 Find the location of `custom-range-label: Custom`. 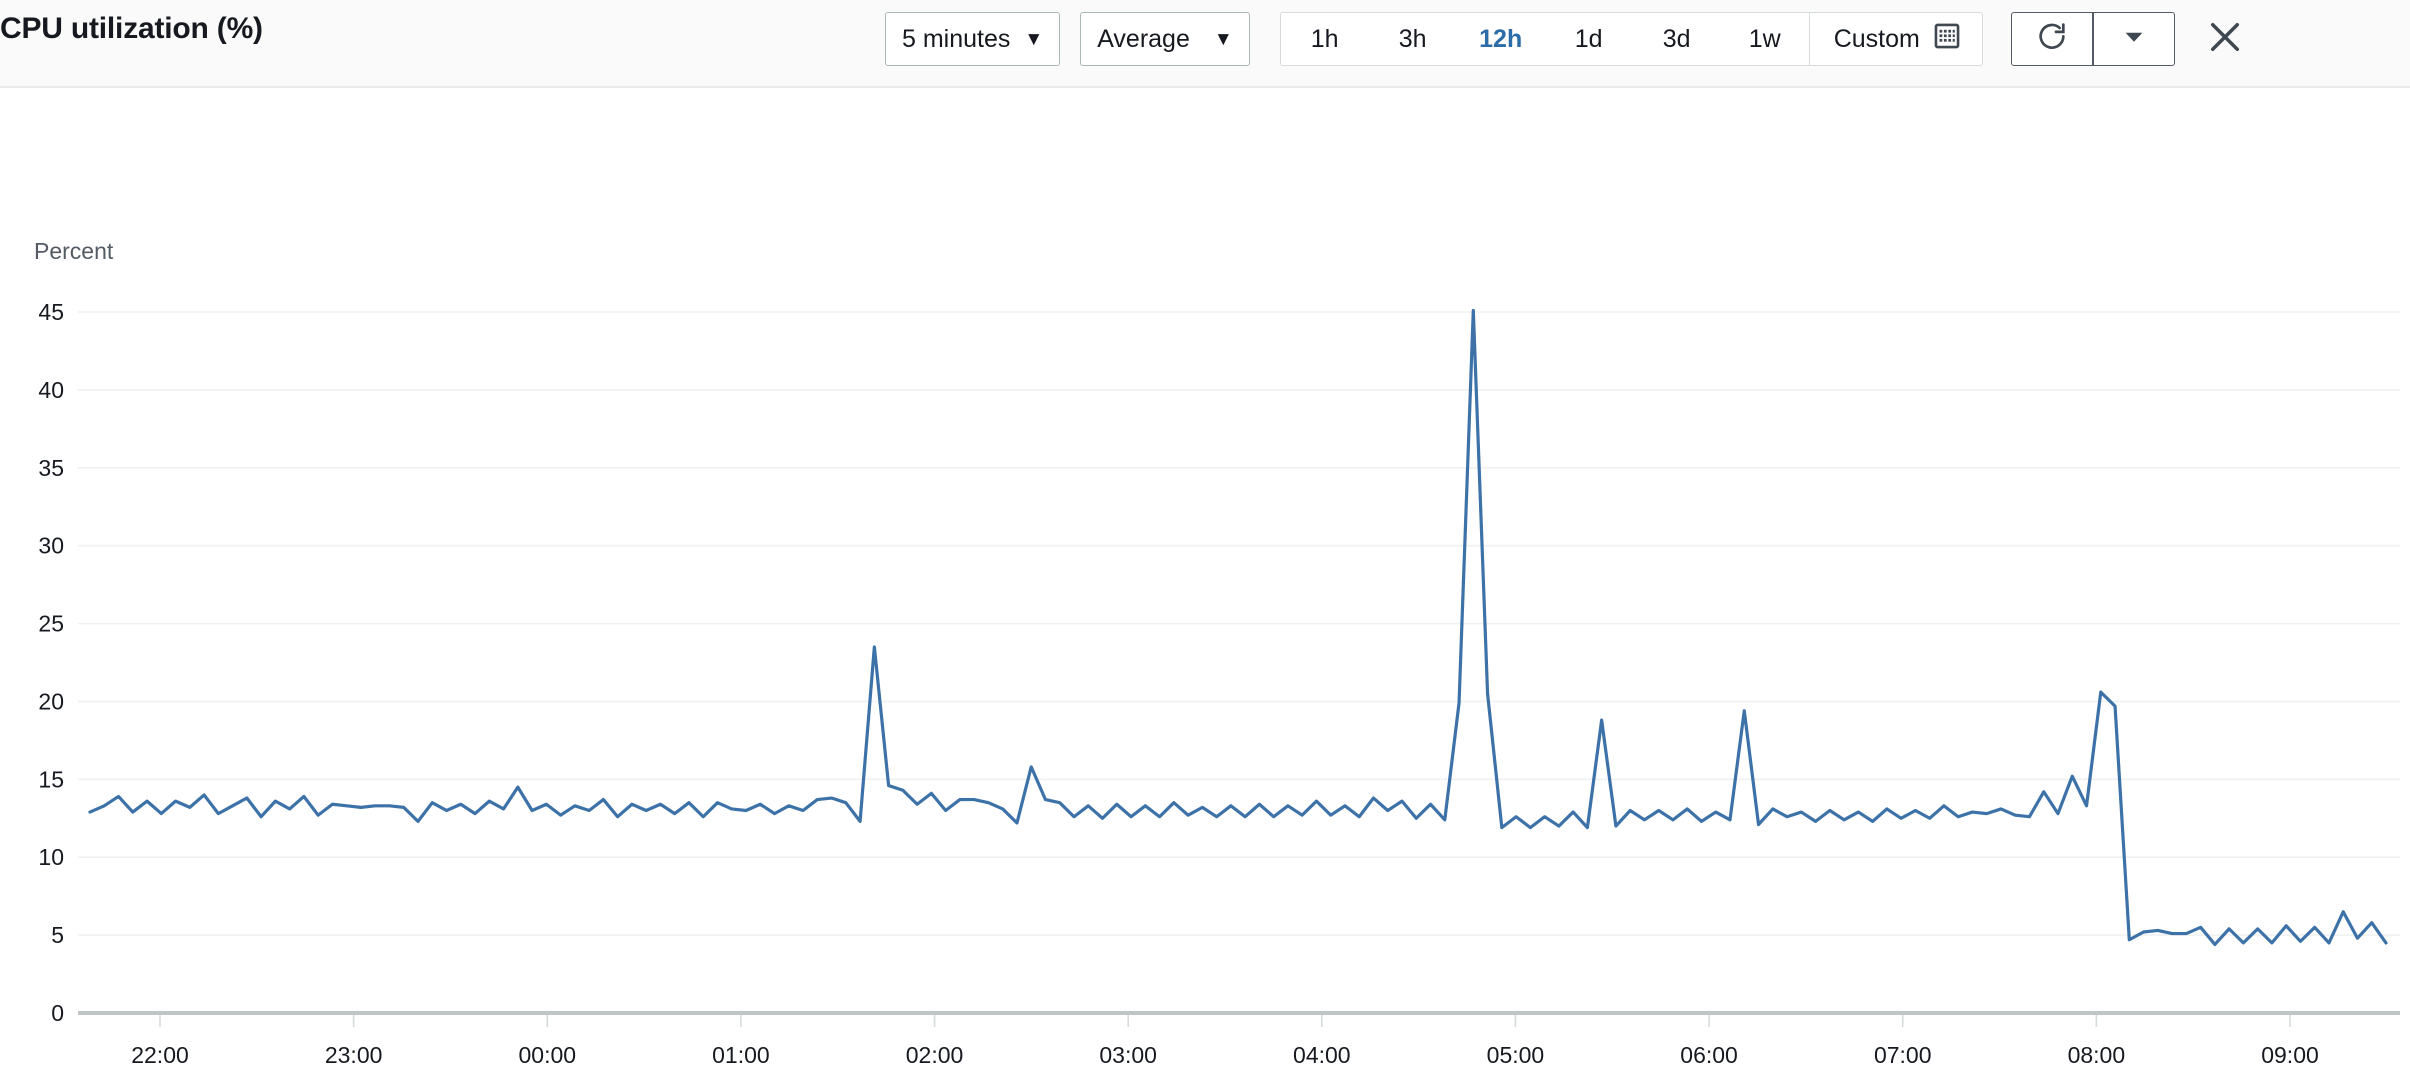

custom-range-label: Custom is located at coordinates (1876, 38).